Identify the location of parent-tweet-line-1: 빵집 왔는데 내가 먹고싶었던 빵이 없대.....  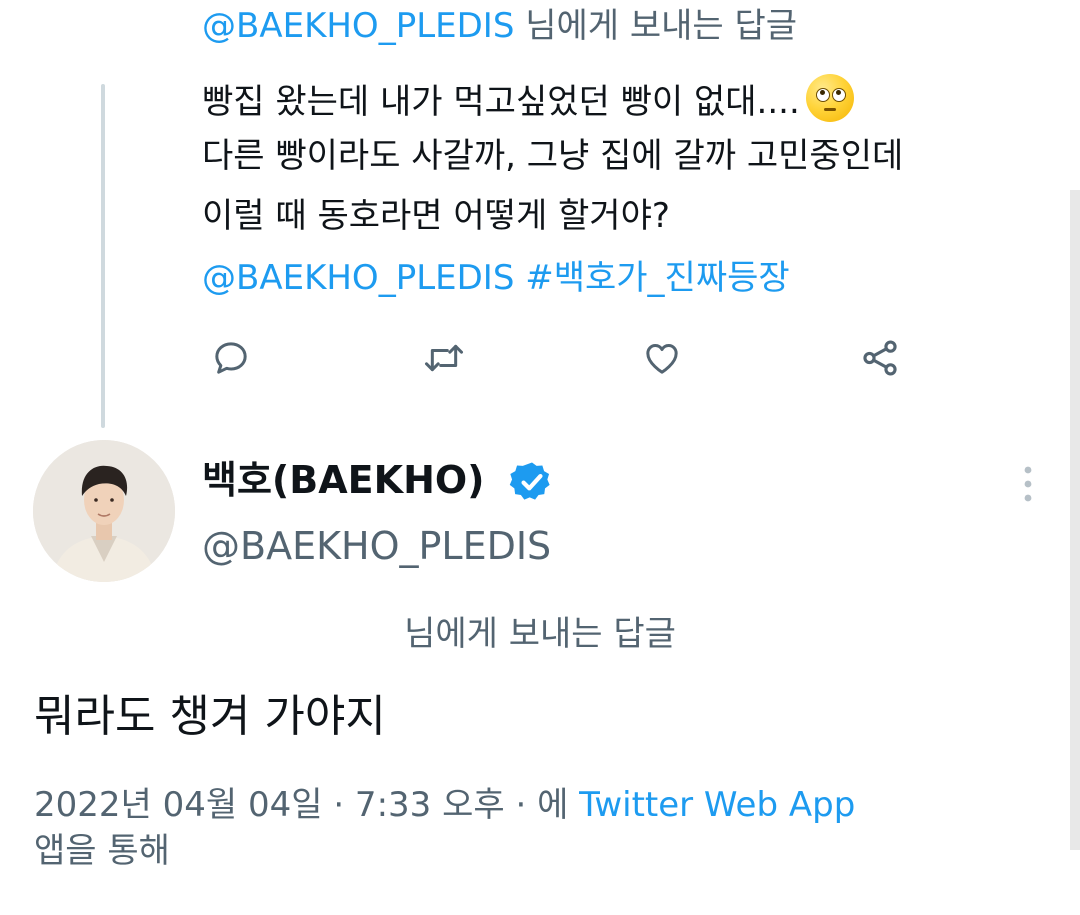
(528, 98).